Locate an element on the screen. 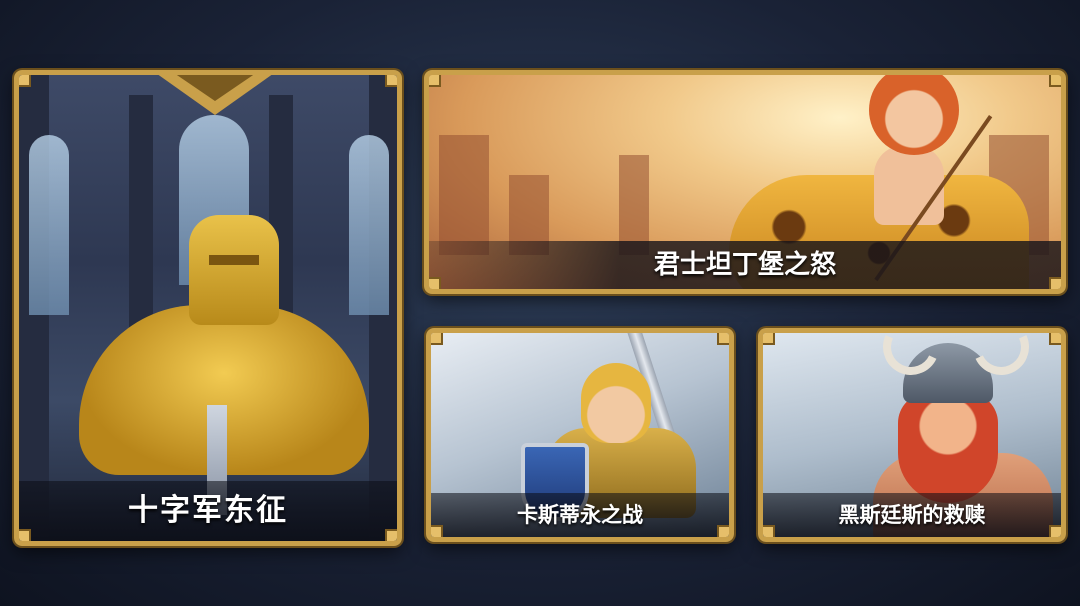 The image size is (1080, 606). campaign-title: 卡斯蒂永之战 is located at coordinates (580, 515).